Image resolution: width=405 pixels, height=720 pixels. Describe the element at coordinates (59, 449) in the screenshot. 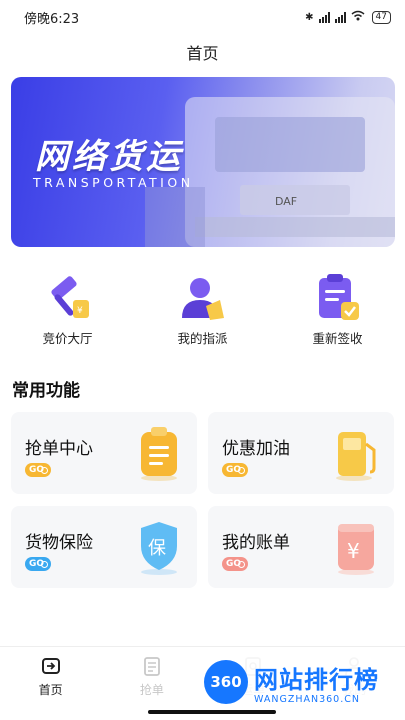

I see `card-title: 抢单中心` at that location.